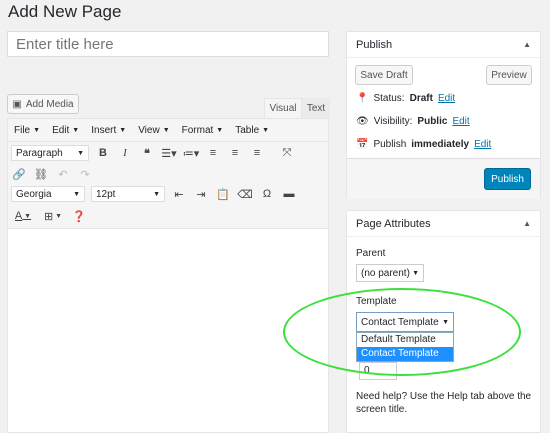 The height and width of the screenshot is (433, 550). Describe the element at coordinates (201, 194) in the screenshot. I see `indent-icon: ⇥` at that location.